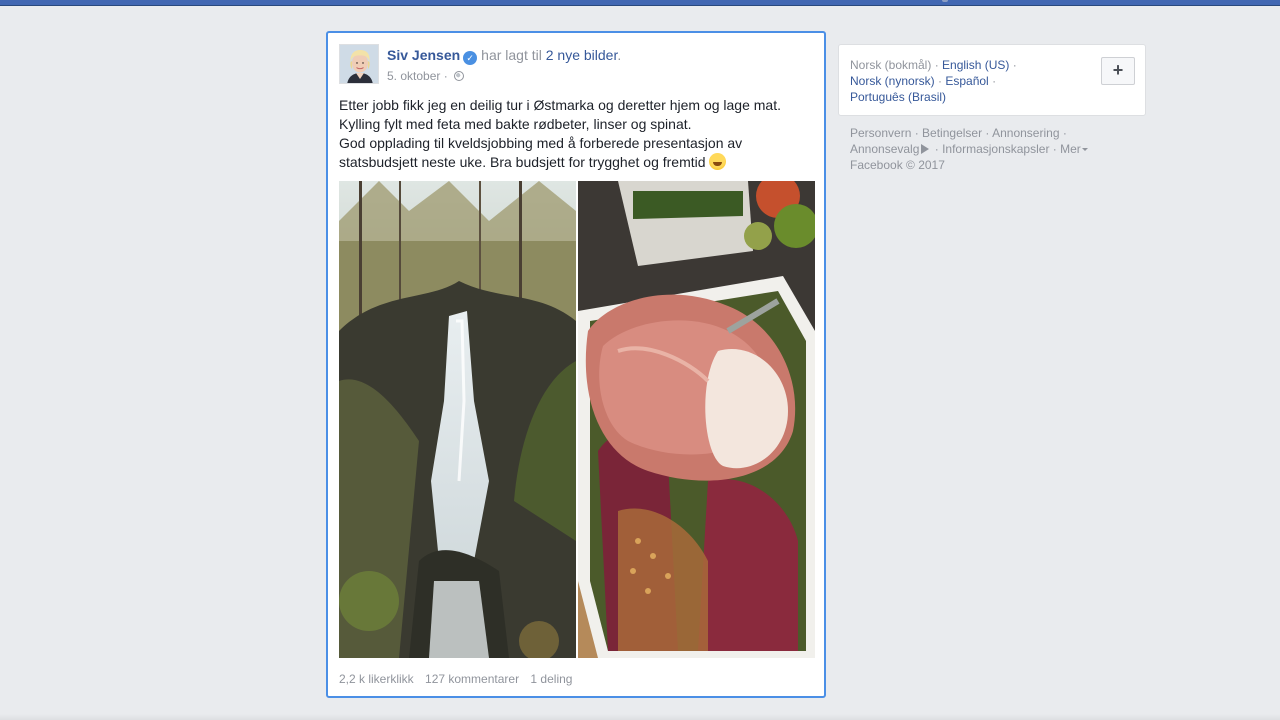 The image size is (1280, 720). I want to click on language-option-nynorsk: Norsk (nynorsk), so click(892, 81).